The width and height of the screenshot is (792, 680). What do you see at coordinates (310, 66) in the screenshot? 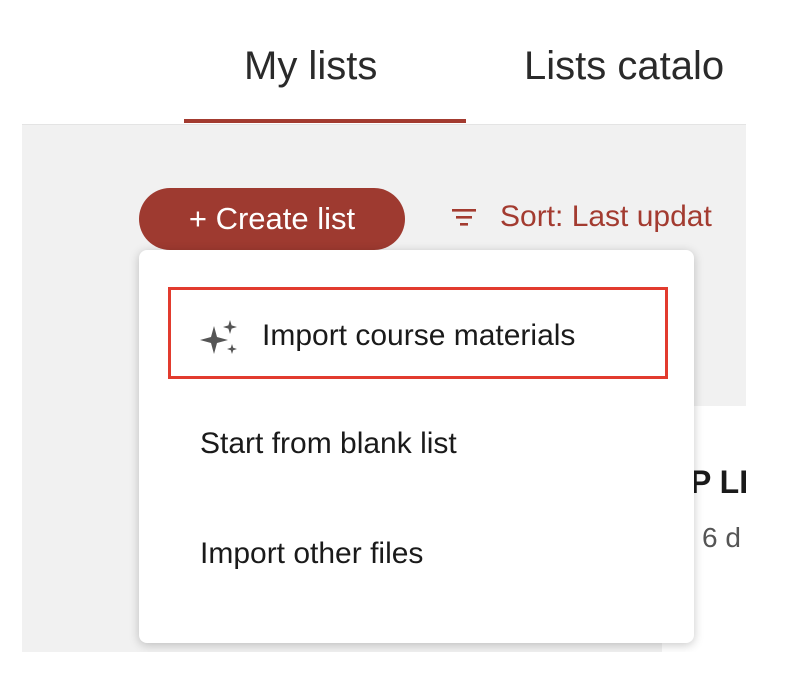
I see `tab-my-lists: My lists` at bounding box center [310, 66].